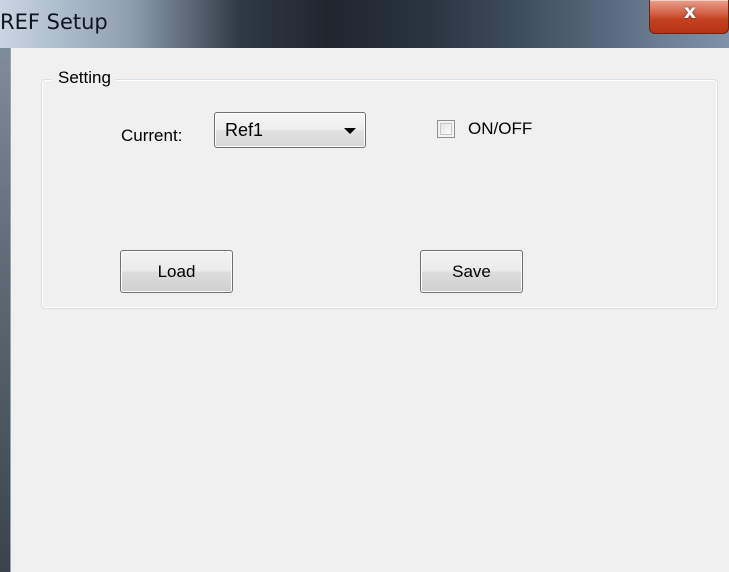  What do you see at coordinates (500, 129) in the screenshot?
I see `on-off-label: ON/OFF` at bounding box center [500, 129].